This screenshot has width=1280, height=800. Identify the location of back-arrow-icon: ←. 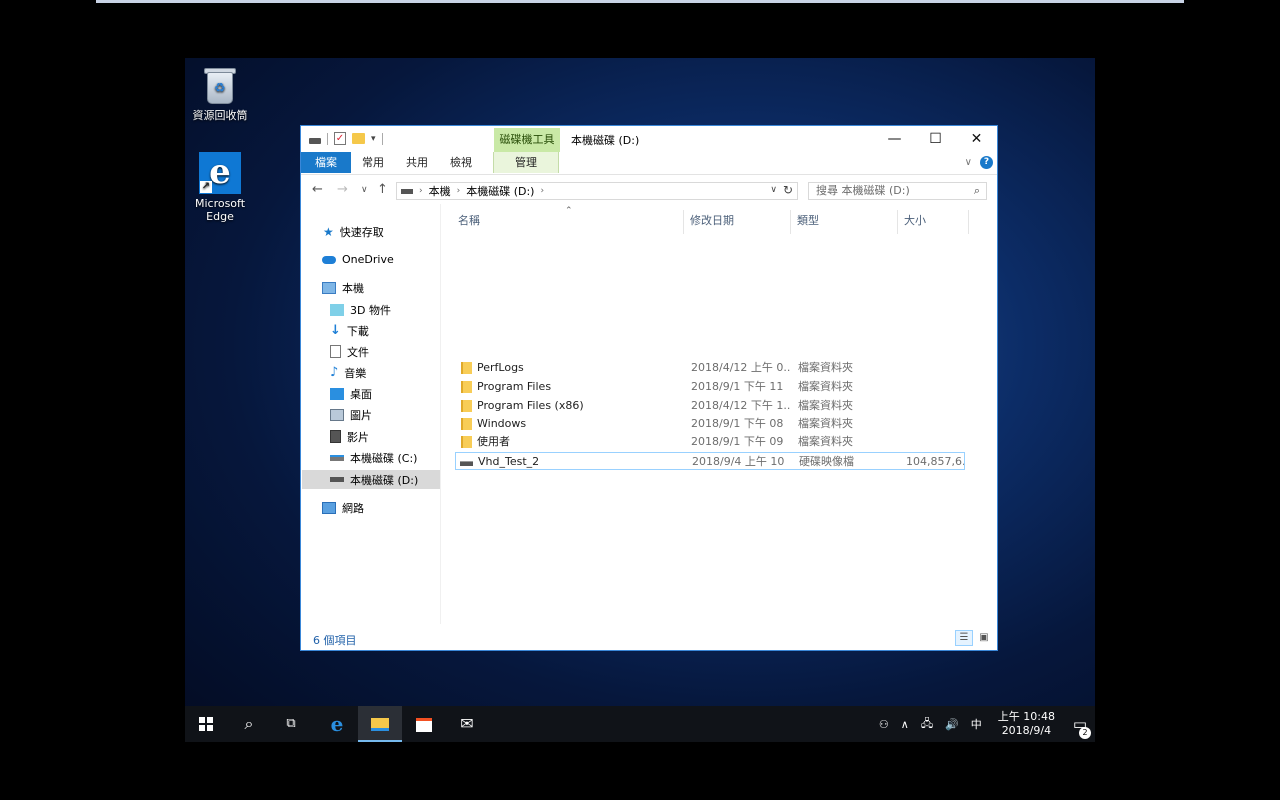
(317, 189).